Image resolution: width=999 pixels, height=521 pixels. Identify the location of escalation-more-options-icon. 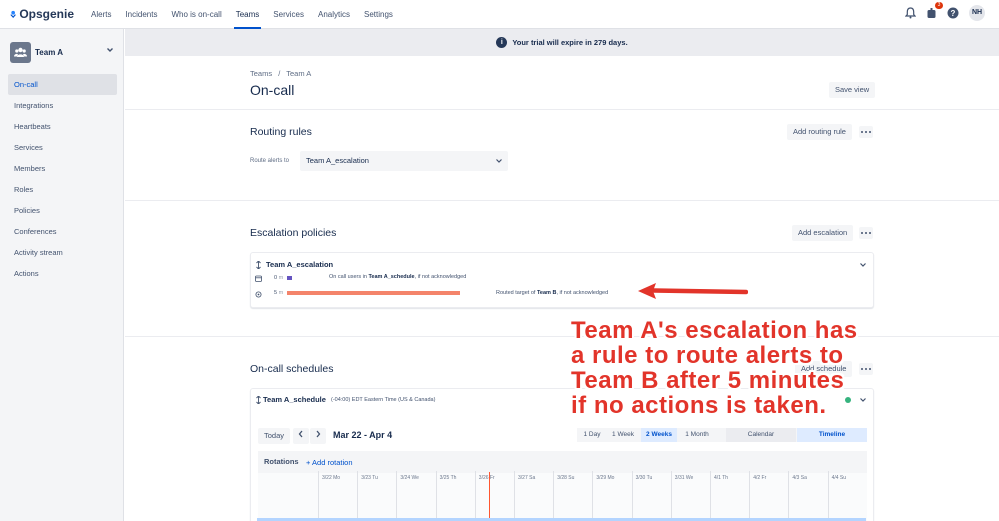
(866, 233).